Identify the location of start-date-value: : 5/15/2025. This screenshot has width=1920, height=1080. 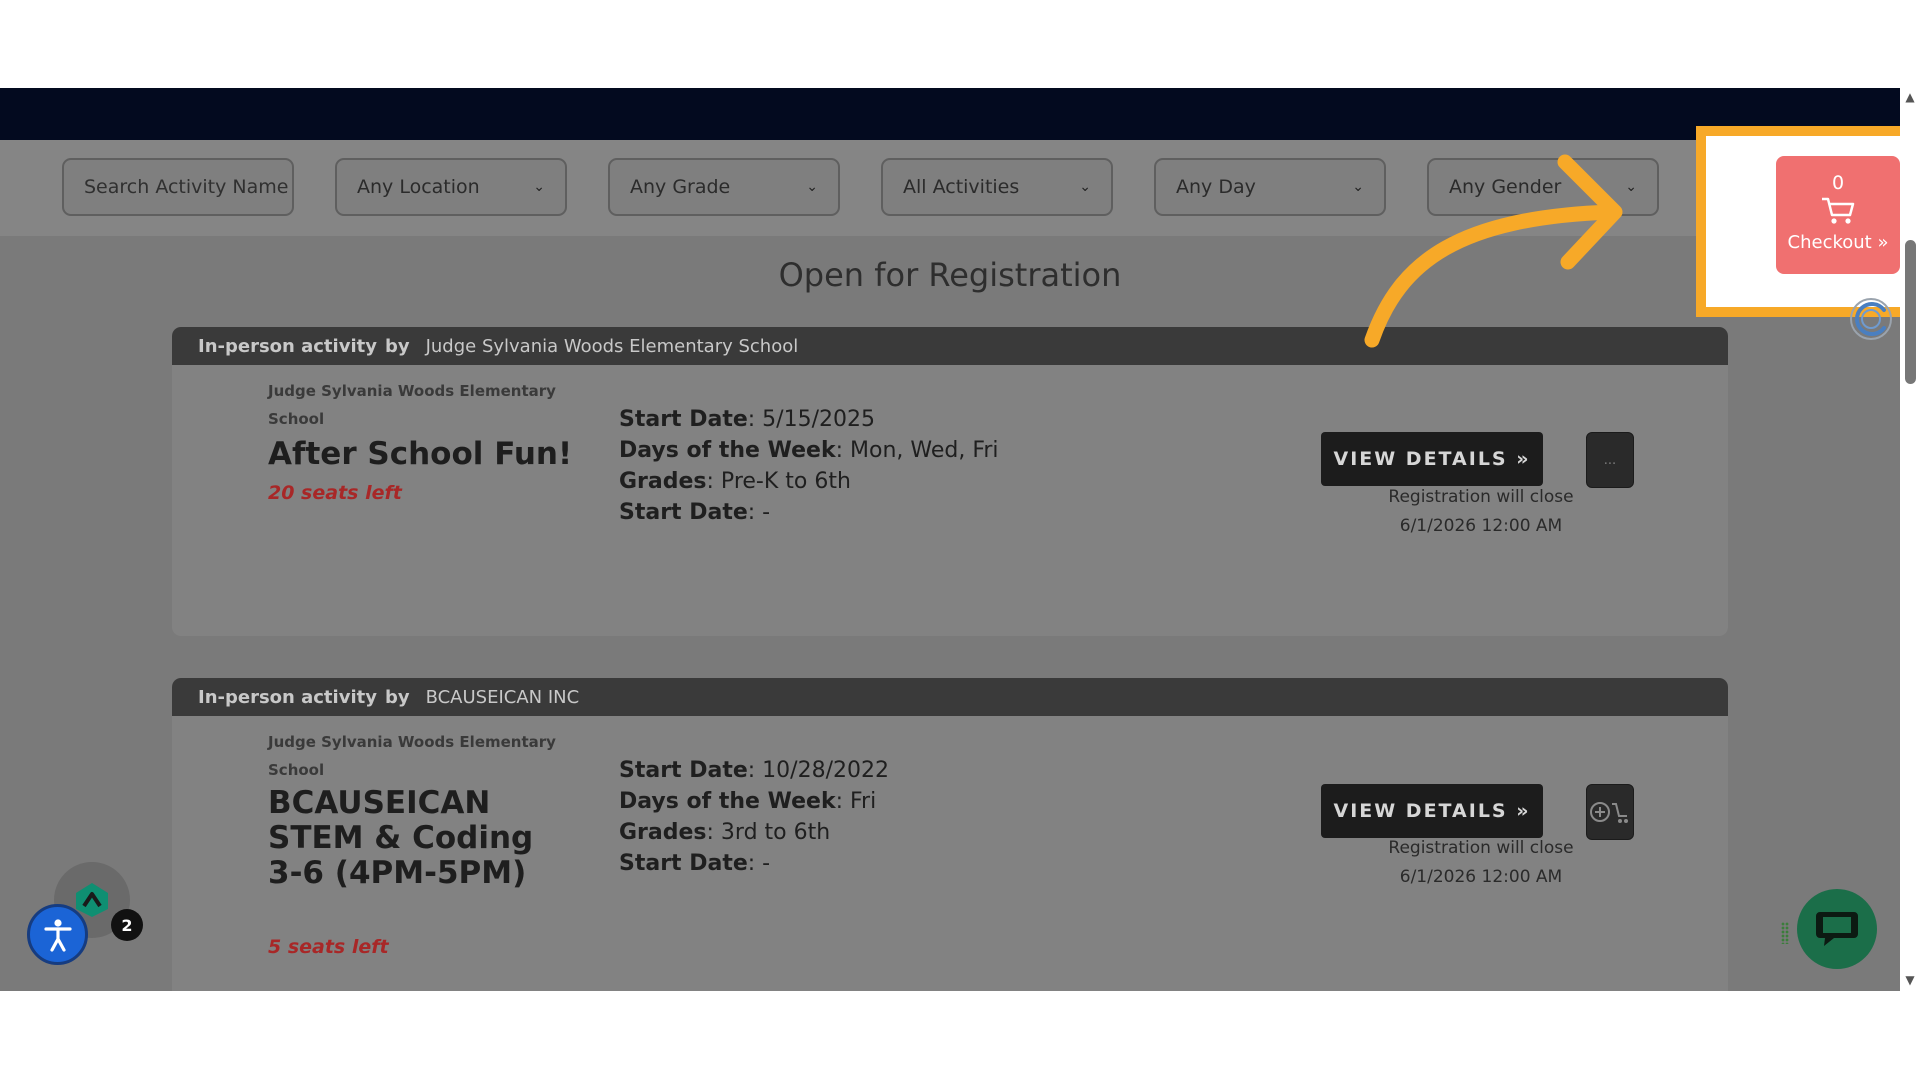
(811, 419).